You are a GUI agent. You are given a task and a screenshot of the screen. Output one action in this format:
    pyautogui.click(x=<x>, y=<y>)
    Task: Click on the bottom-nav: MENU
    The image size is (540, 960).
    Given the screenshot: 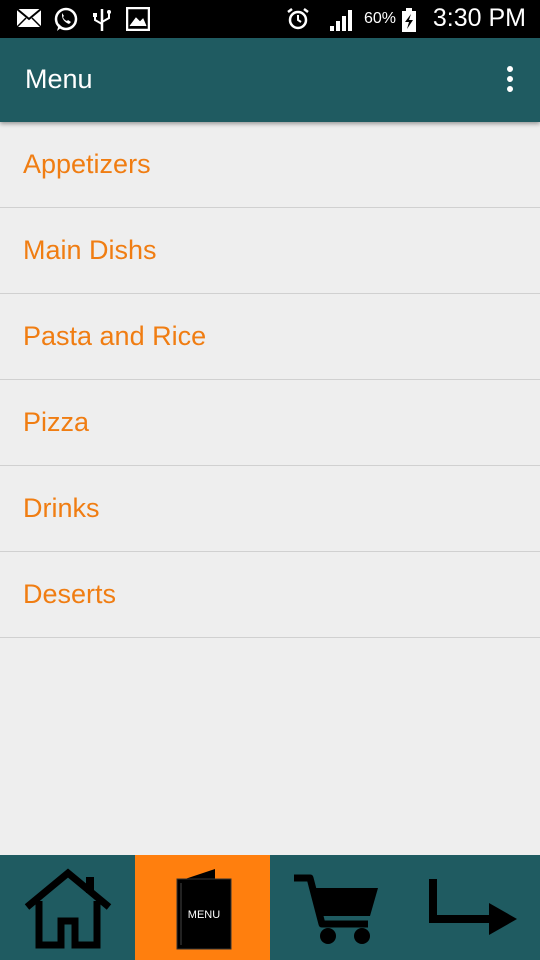 What is the action you would take?
    pyautogui.click(x=270, y=907)
    